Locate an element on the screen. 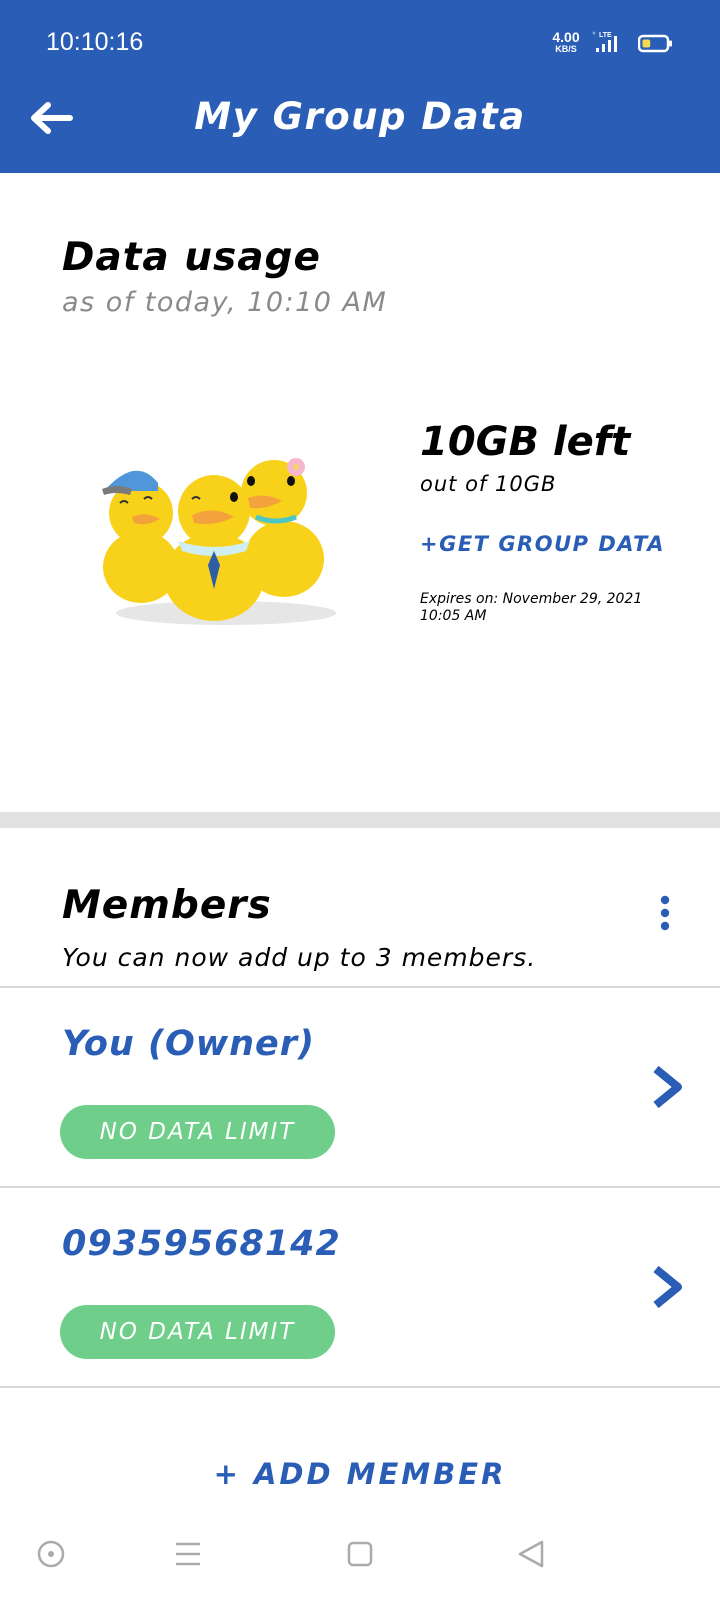 Image resolution: width=720 pixels, height=1600 pixels. member-row-owner: You (Owner) NO DATA LIMIT is located at coordinates (360, 1087).